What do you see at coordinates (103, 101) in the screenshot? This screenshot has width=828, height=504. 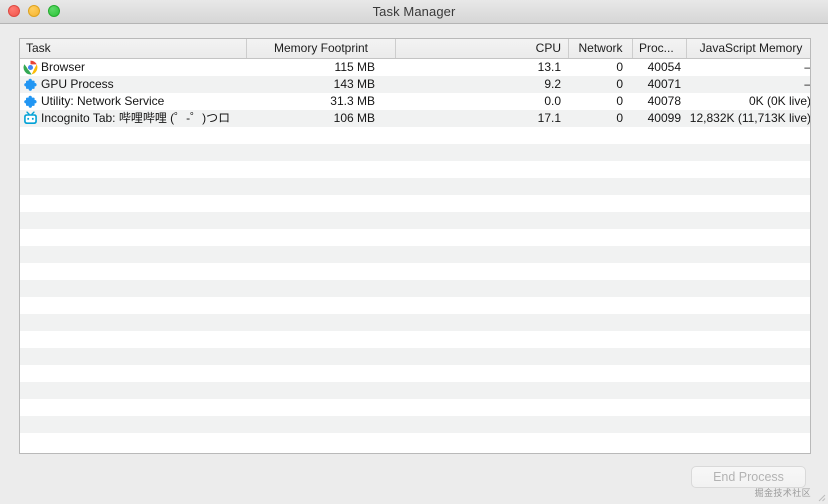 I see `cell-task: Utility: Network Service` at bounding box center [103, 101].